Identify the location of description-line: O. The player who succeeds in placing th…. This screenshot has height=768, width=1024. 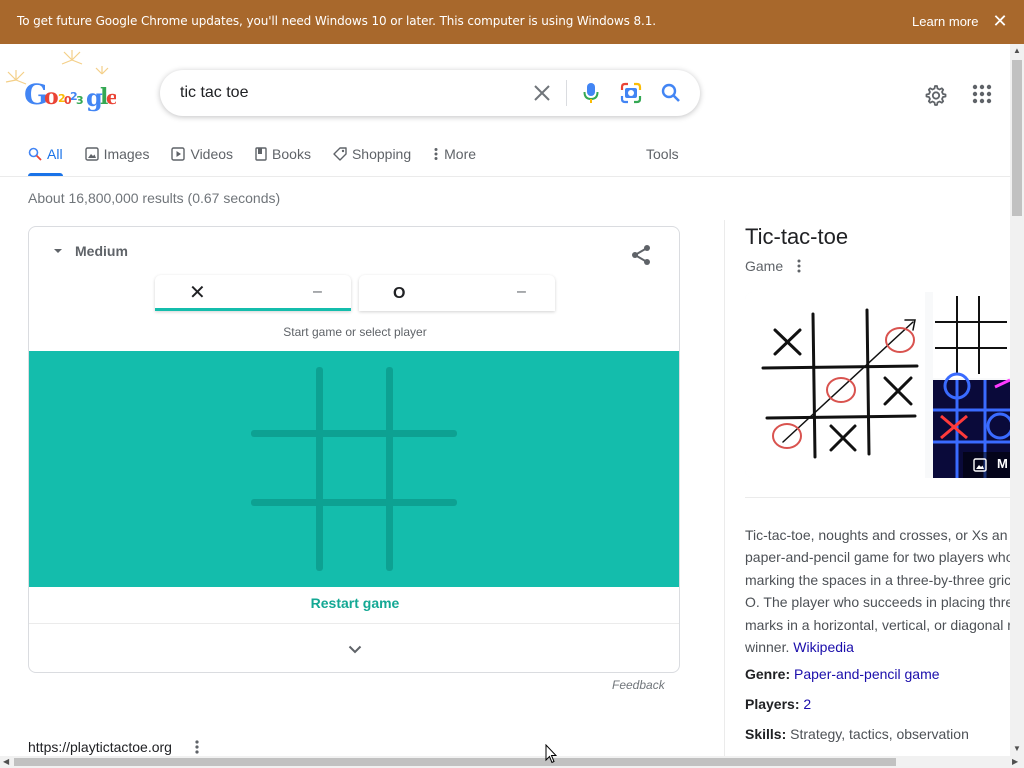
(878, 602).